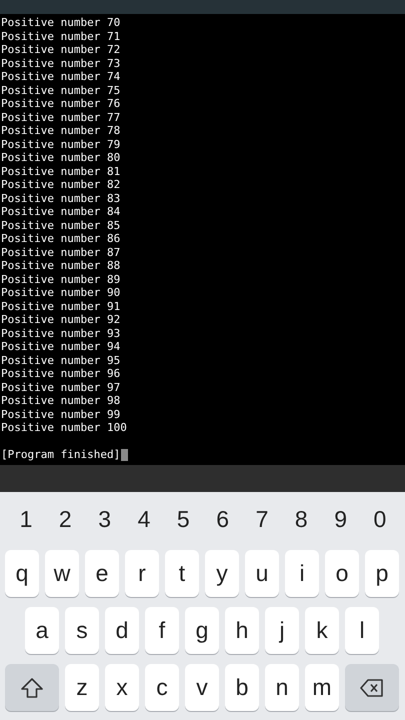  I want to click on output-line: Positive number 99, so click(60, 414).